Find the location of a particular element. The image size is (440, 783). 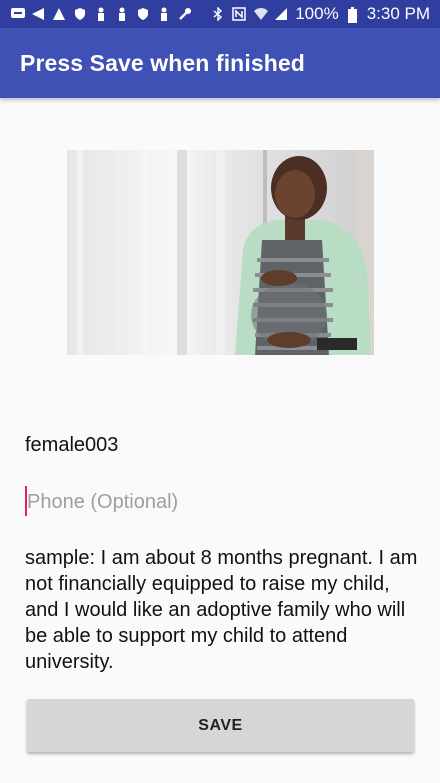

page-title: Press Save when finished is located at coordinates (162, 62).